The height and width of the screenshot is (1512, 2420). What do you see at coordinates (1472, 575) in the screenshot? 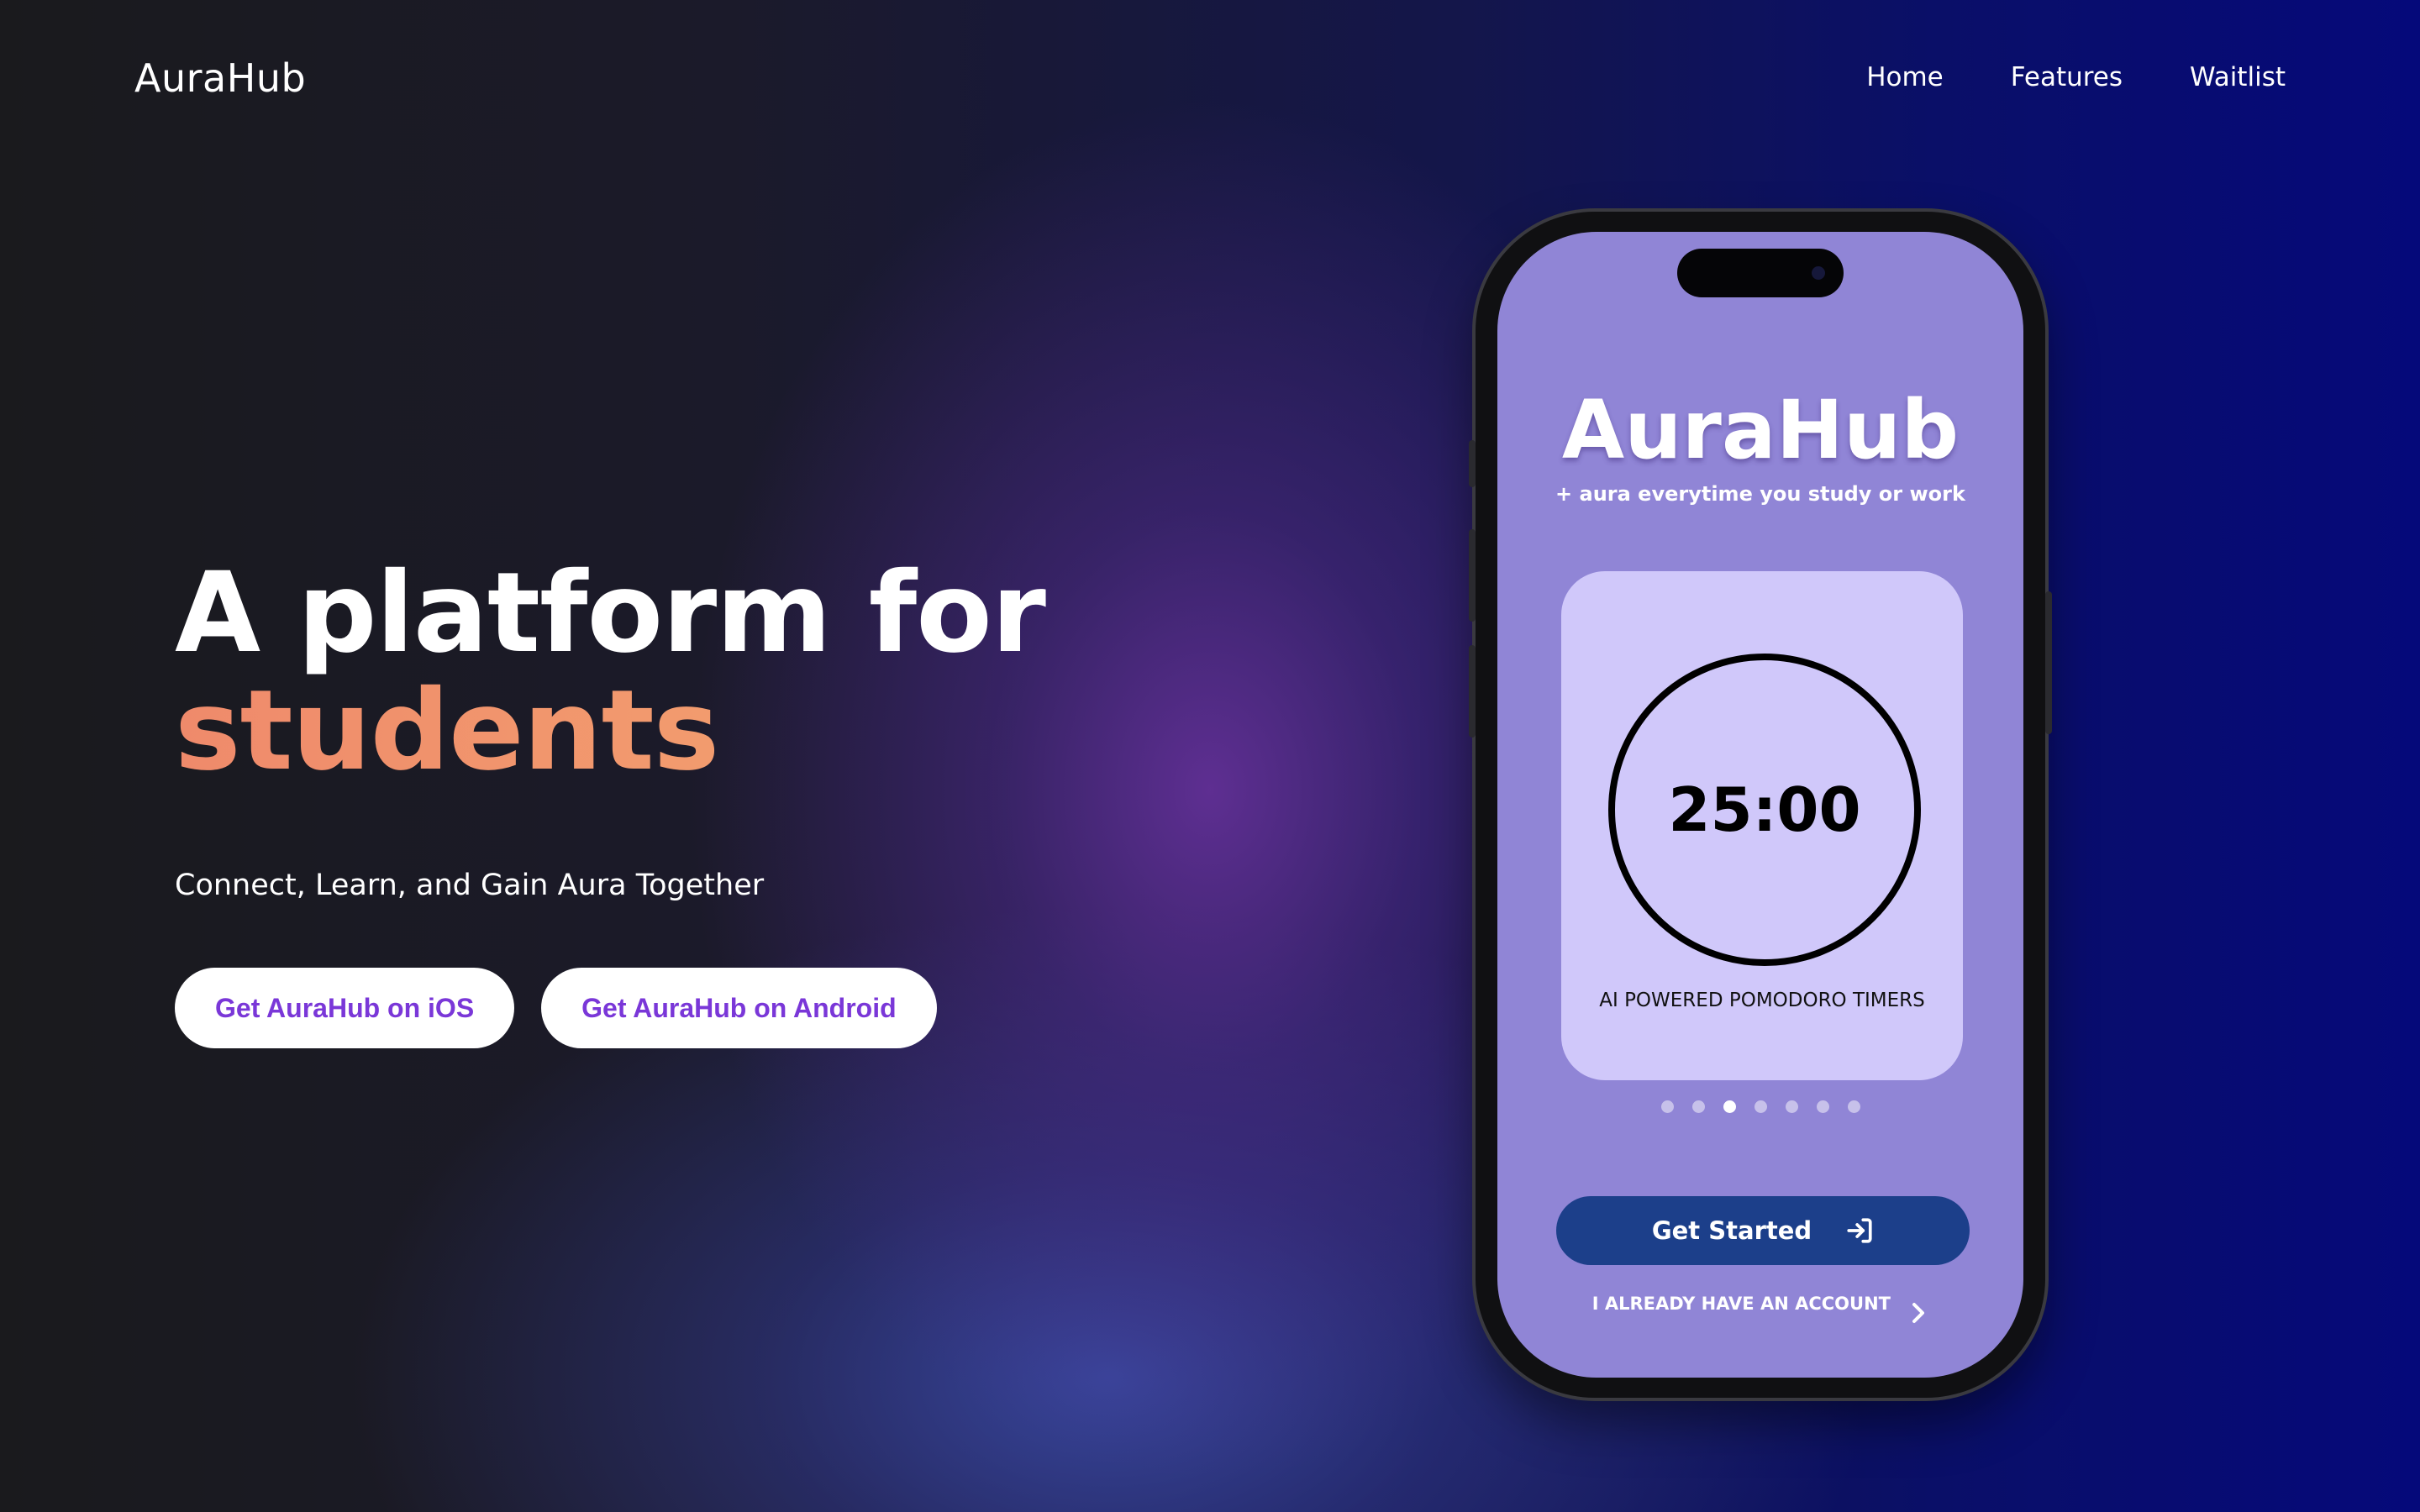
I see `phone-volume-up-button` at bounding box center [1472, 575].